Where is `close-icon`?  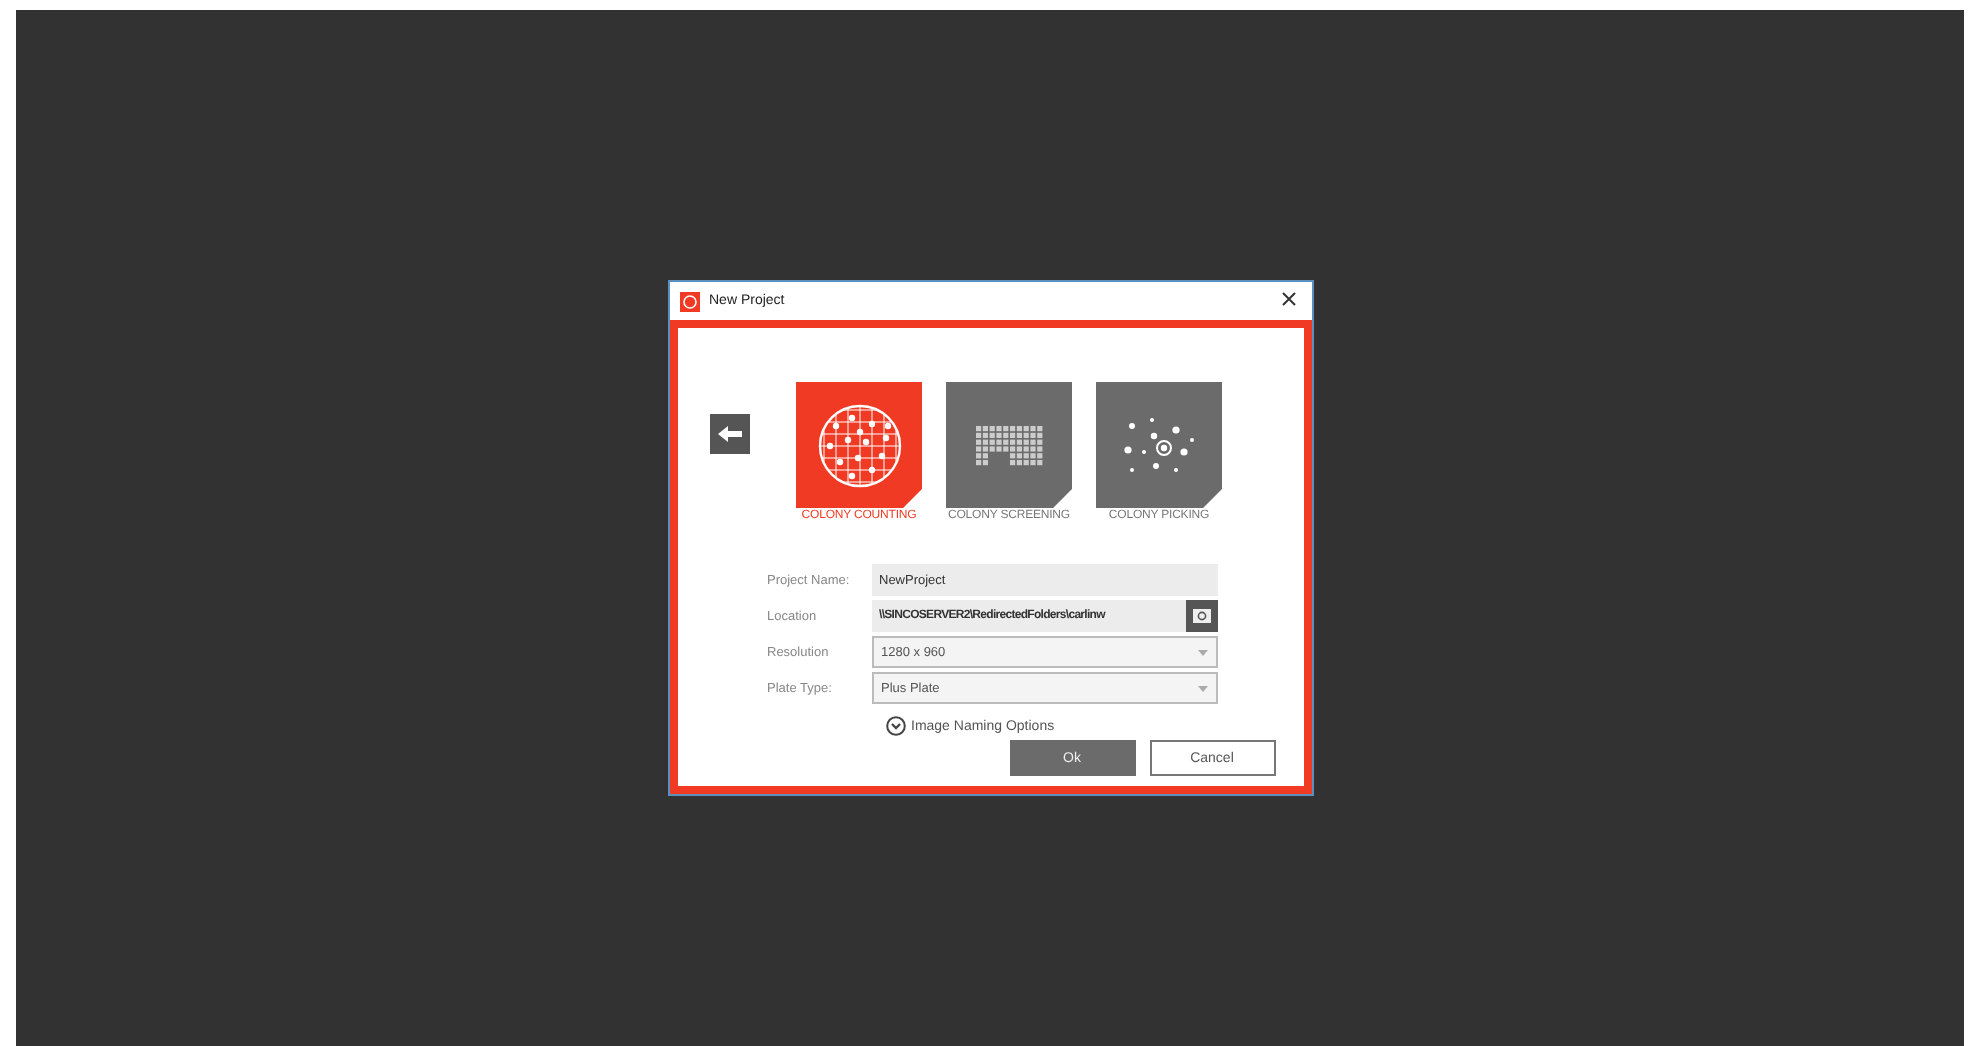
close-icon is located at coordinates (1288, 299).